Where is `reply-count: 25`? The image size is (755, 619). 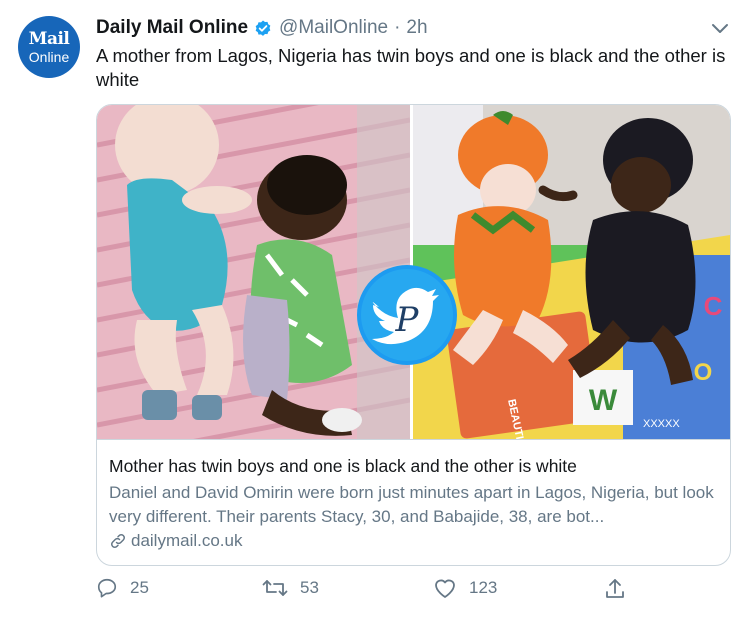 reply-count: 25 is located at coordinates (139, 587).